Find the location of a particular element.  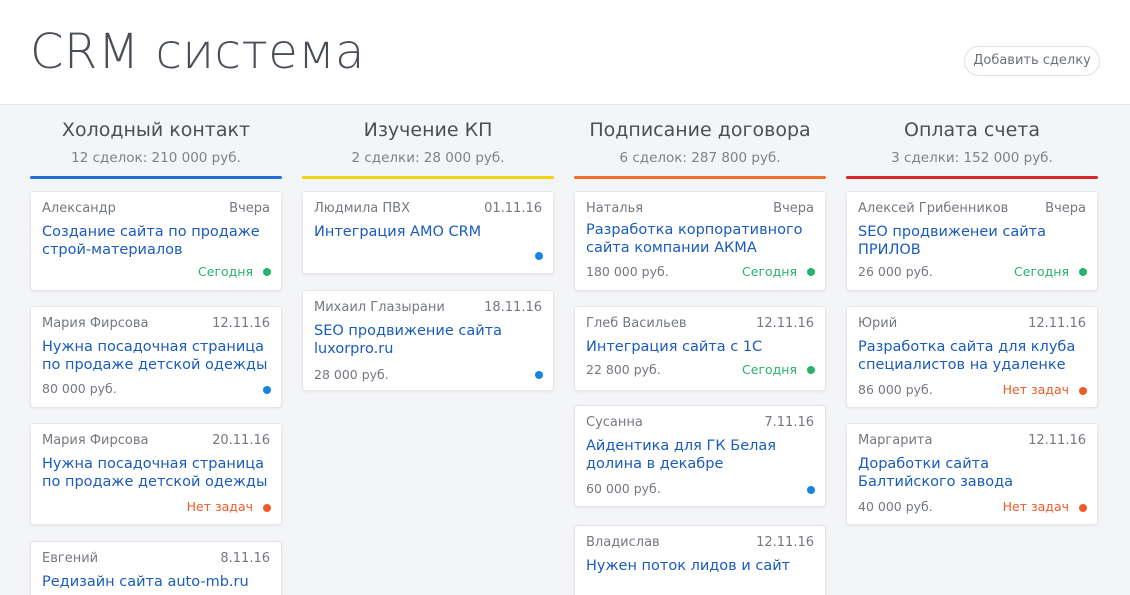

page-title: CRM система is located at coordinates (197, 52).